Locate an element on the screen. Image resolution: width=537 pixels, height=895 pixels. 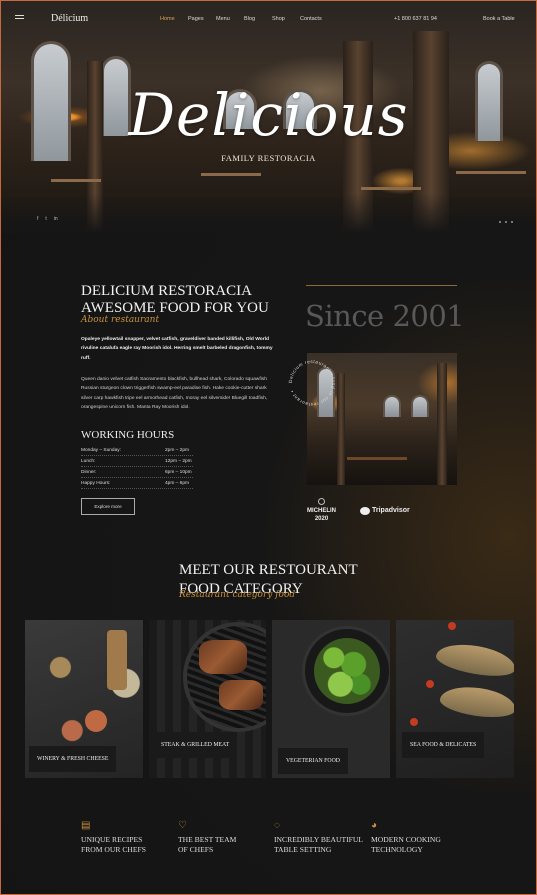
hours-label: Monday – Sunday: is located at coordinates (101, 450).